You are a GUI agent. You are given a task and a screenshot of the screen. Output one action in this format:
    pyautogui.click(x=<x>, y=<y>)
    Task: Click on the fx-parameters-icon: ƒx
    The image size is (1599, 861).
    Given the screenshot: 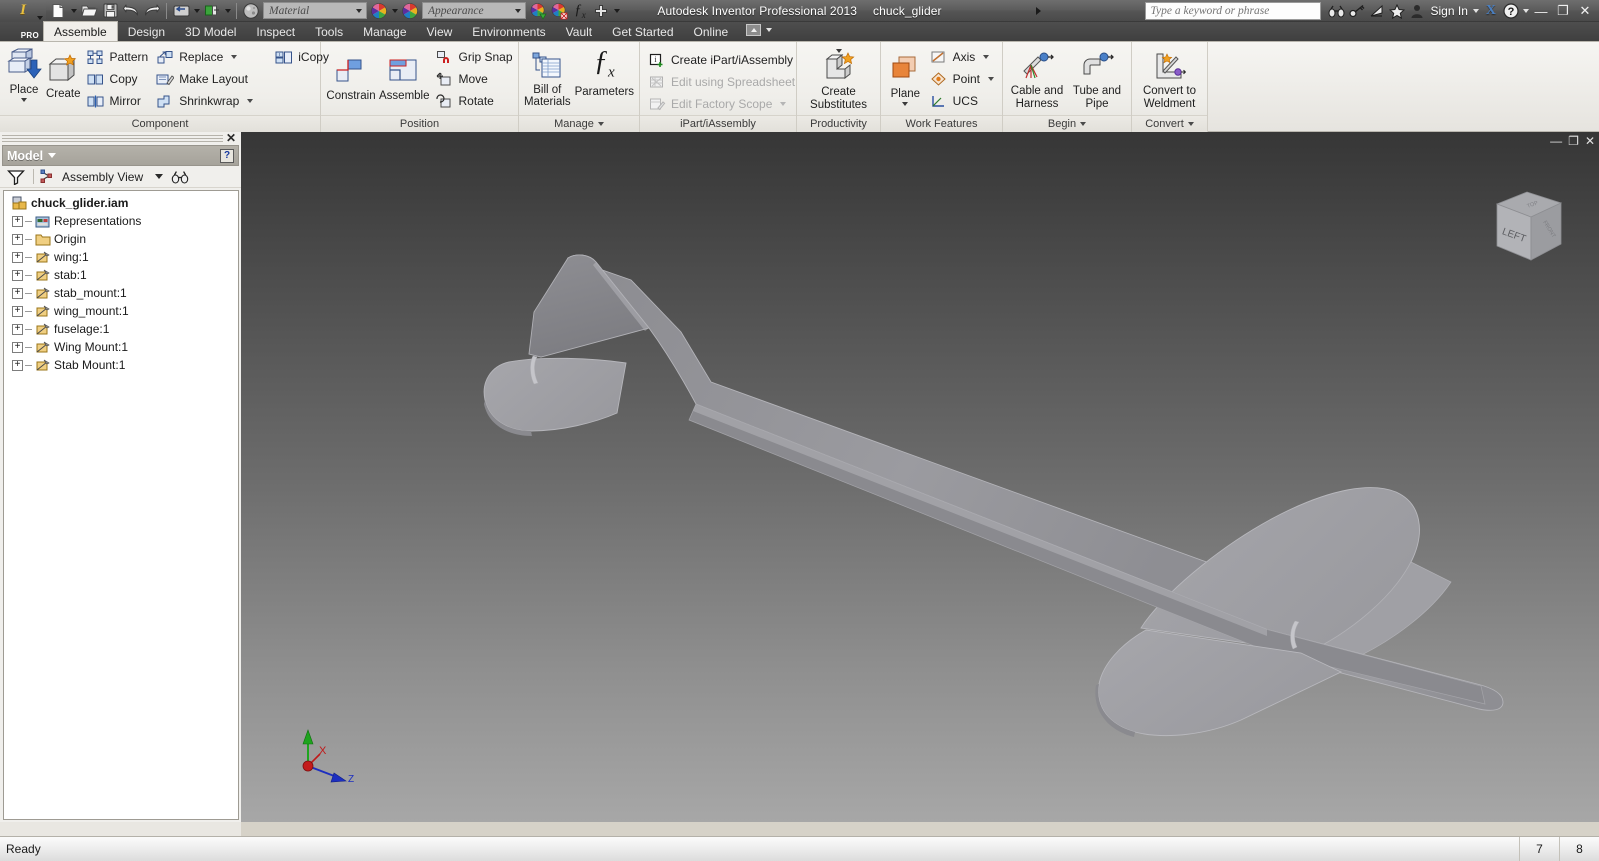 What is the action you would take?
    pyautogui.click(x=580, y=10)
    